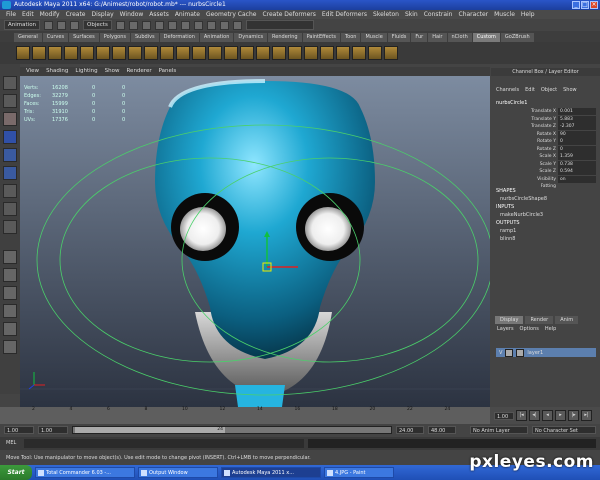 Image resolution: width=600 pixels, height=480 pixels. What do you see at coordinates (546, 119) in the screenshot?
I see `attribute-row: Translate Y 5.883` at bounding box center [546, 119].